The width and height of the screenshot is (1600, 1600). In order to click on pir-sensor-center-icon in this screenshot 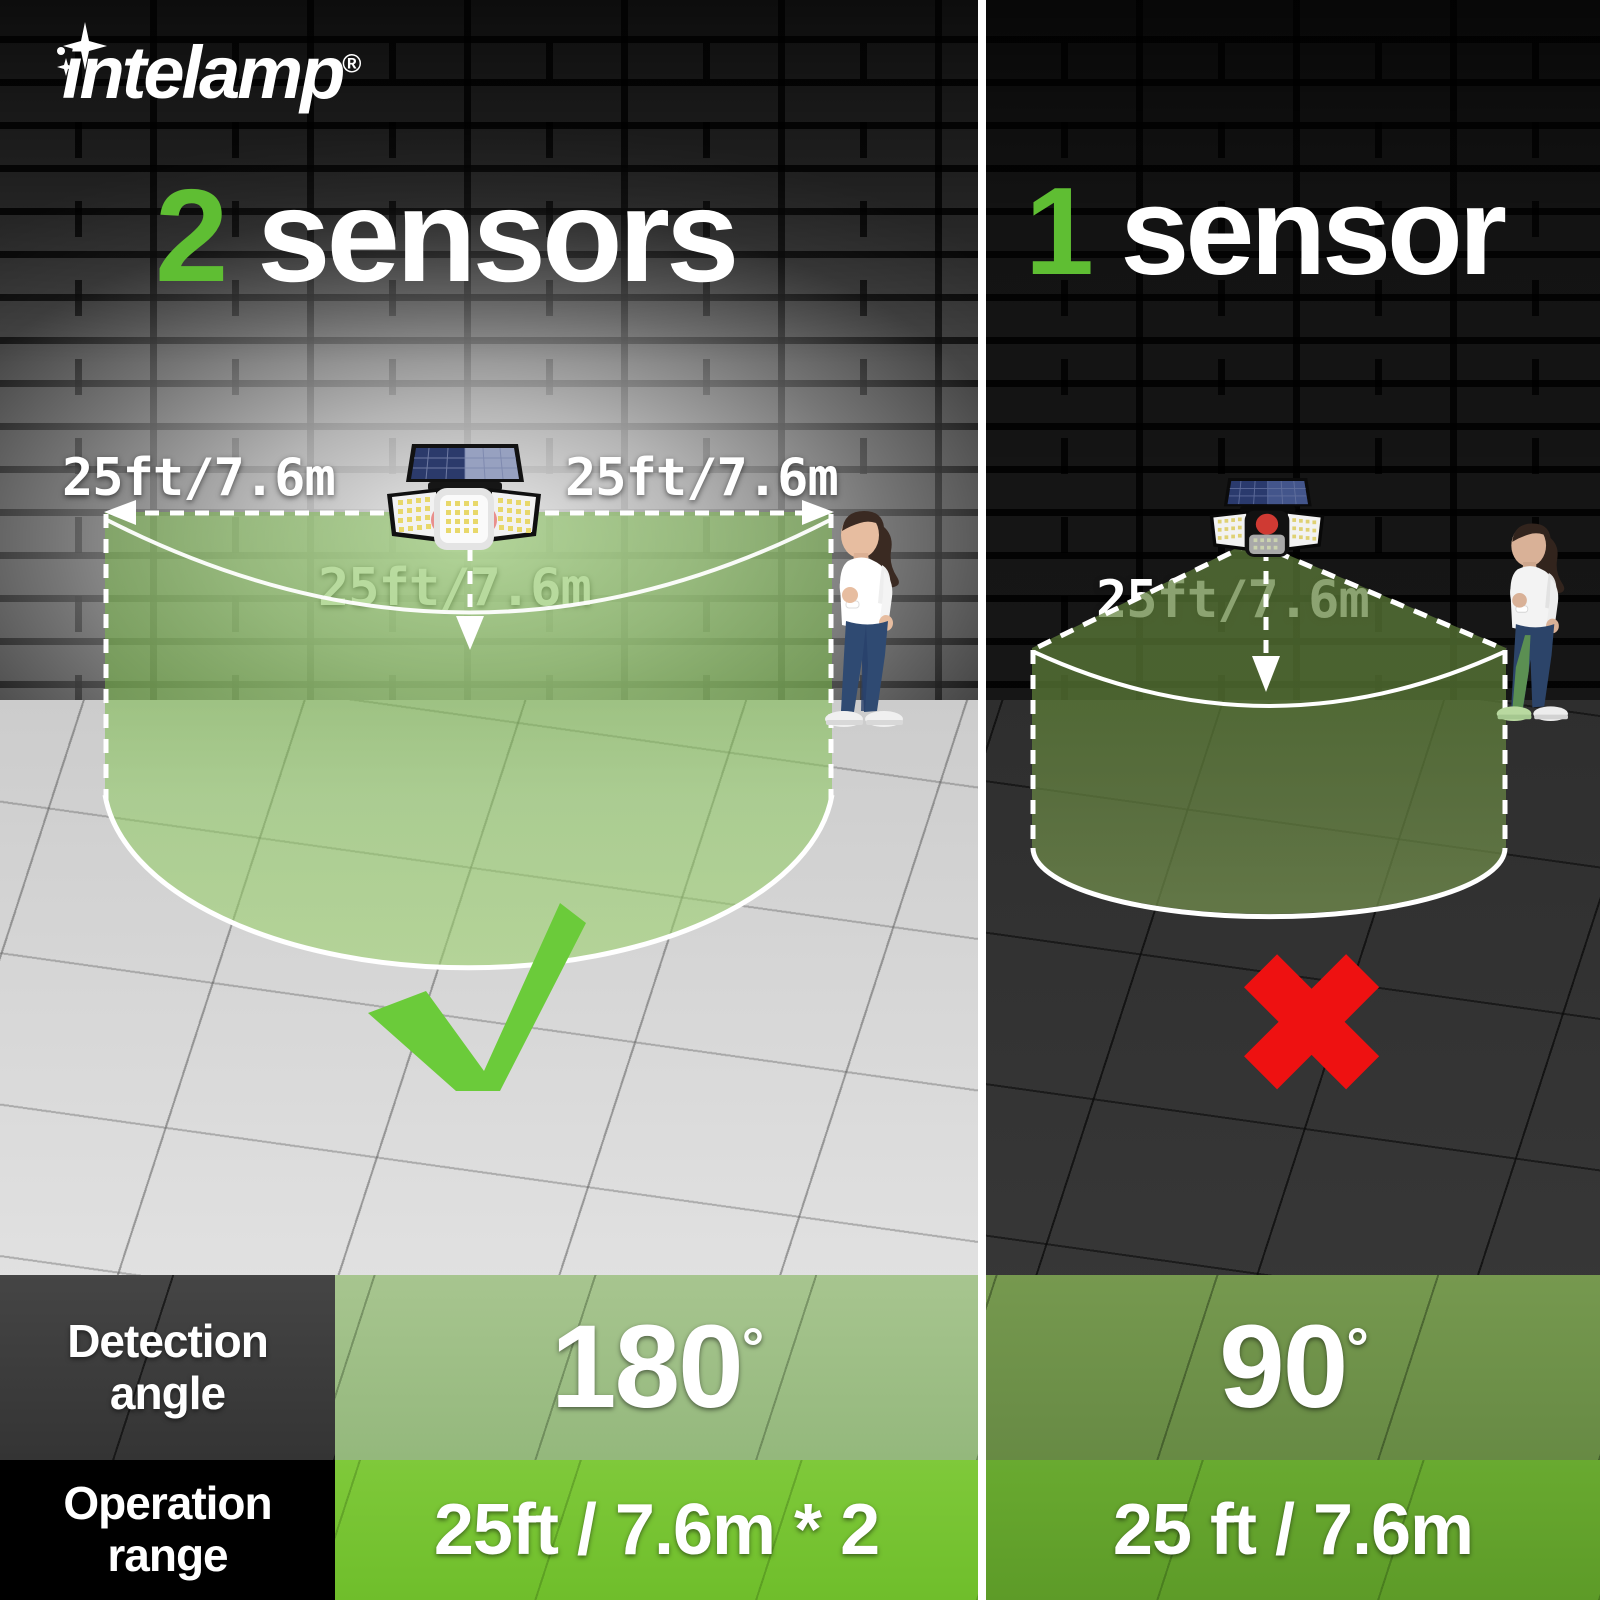, I will do `click(1267, 524)`.